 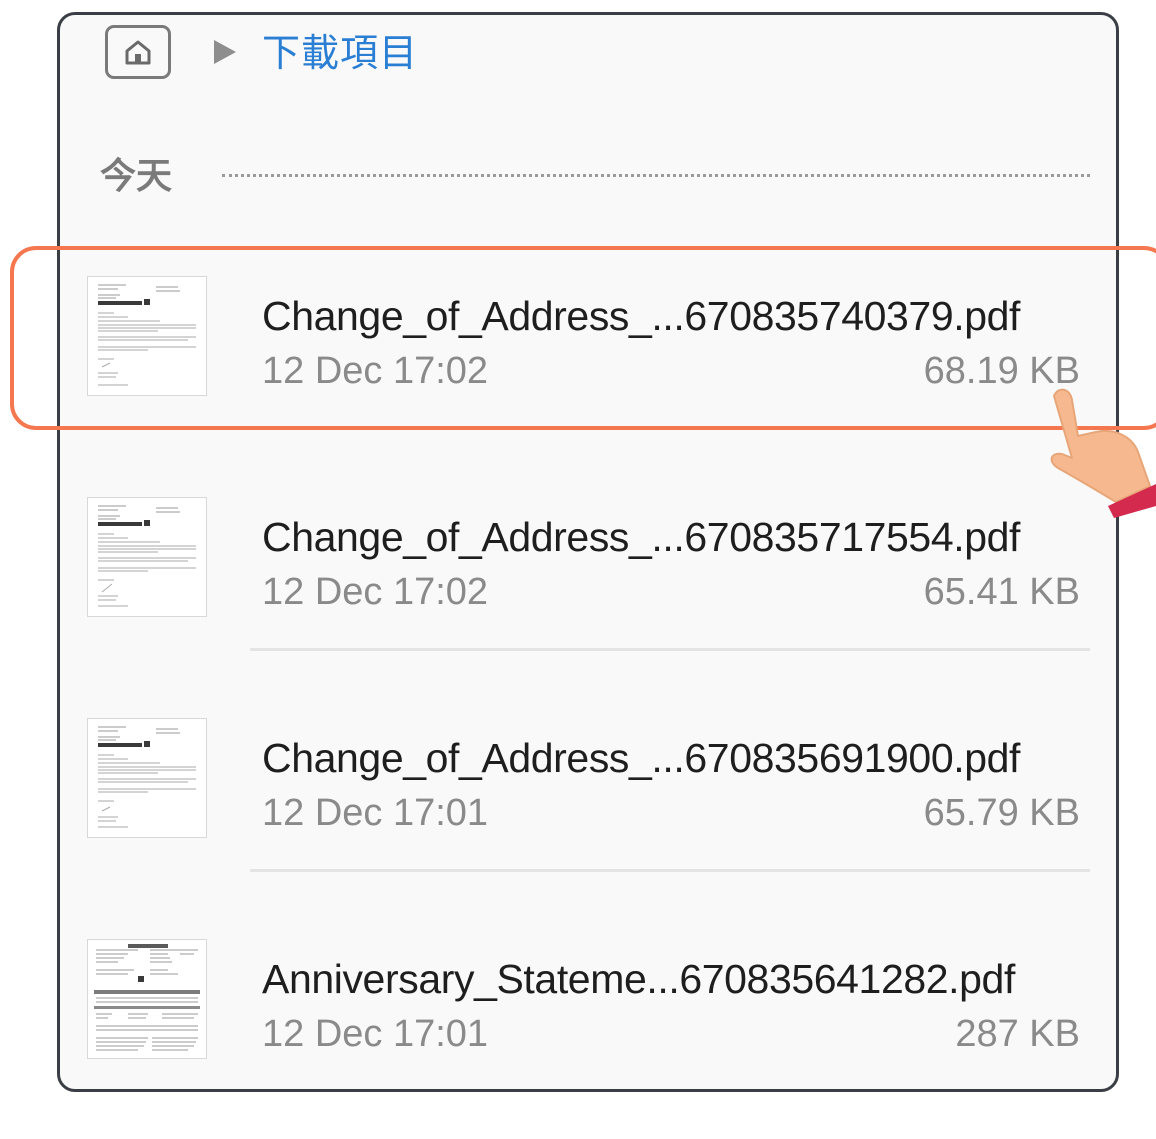 I want to click on triangle-right-icon, so click(x=225, y=52).